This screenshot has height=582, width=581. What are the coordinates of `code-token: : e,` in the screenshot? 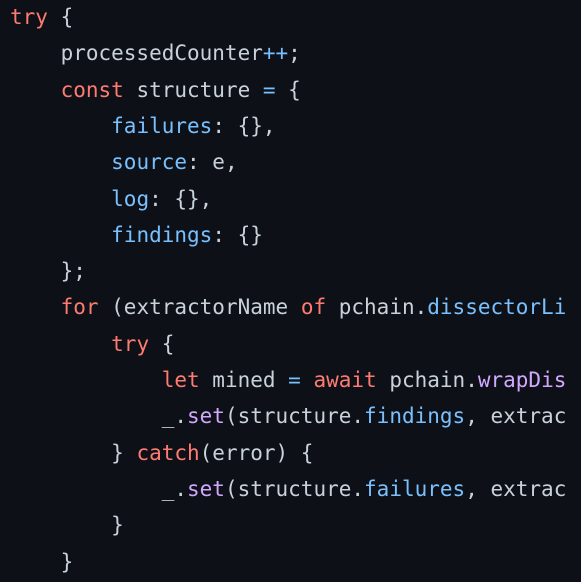 It's located at (212, 162).